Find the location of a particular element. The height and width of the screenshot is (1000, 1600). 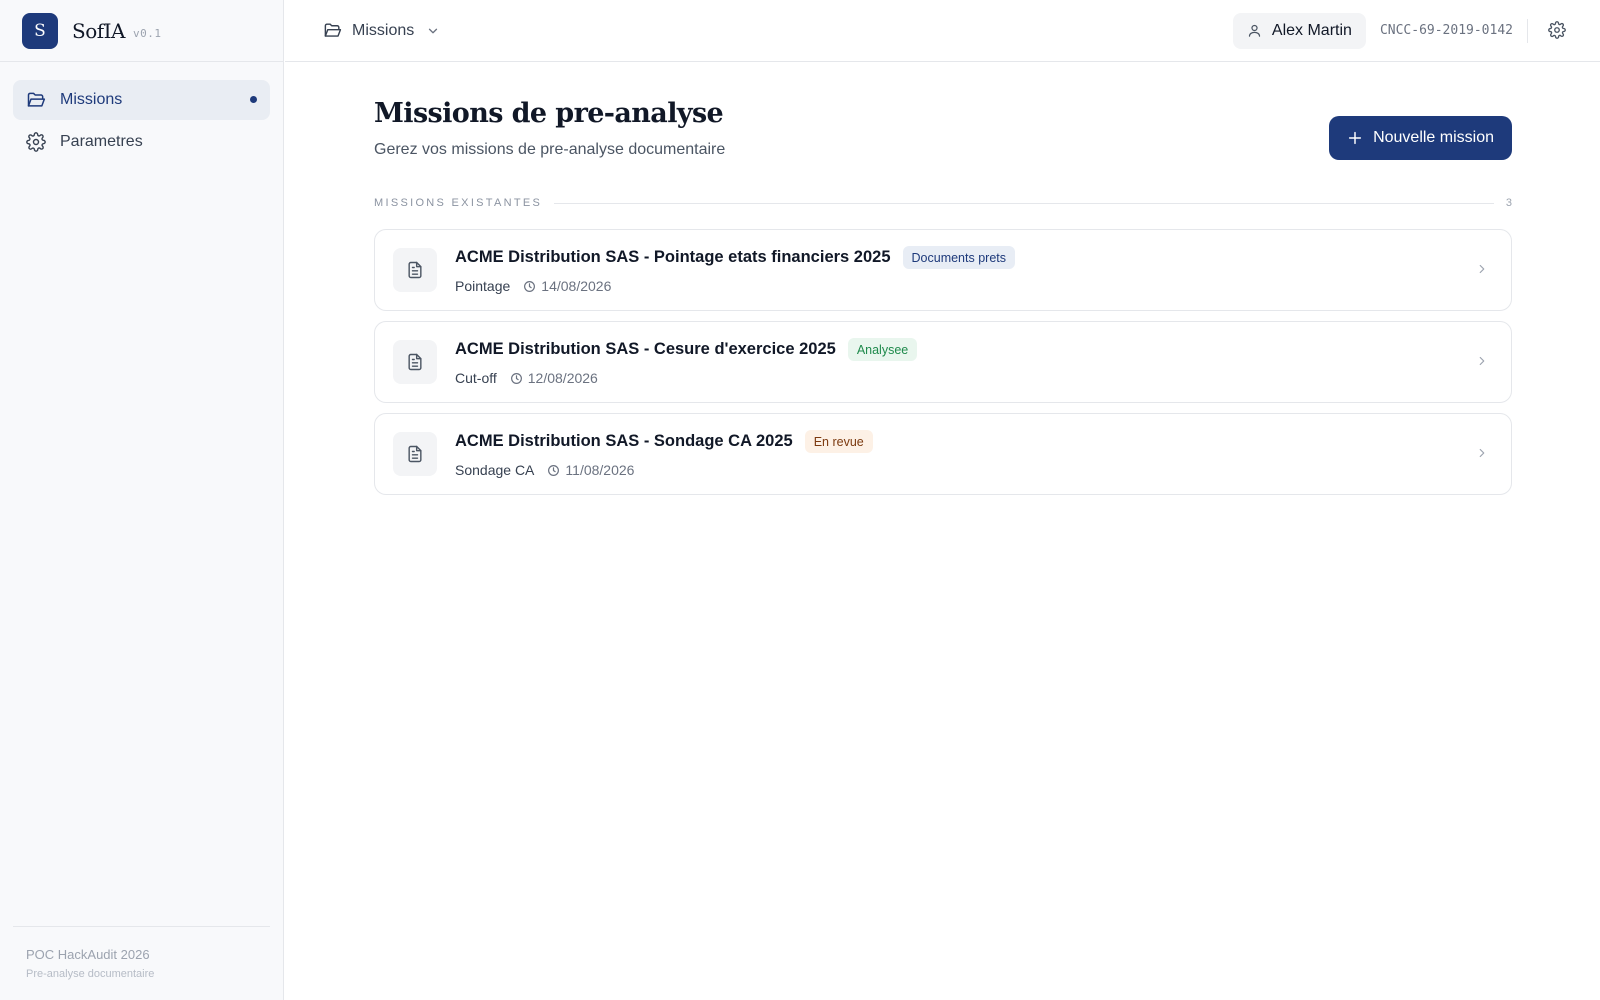

settings-button is located at coordinates (1558, 30).